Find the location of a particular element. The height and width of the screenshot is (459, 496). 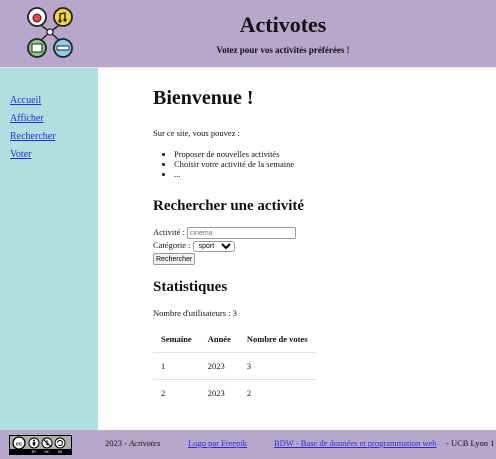

sidebar-item-voter: Voter is located at coordinates (33, 155).